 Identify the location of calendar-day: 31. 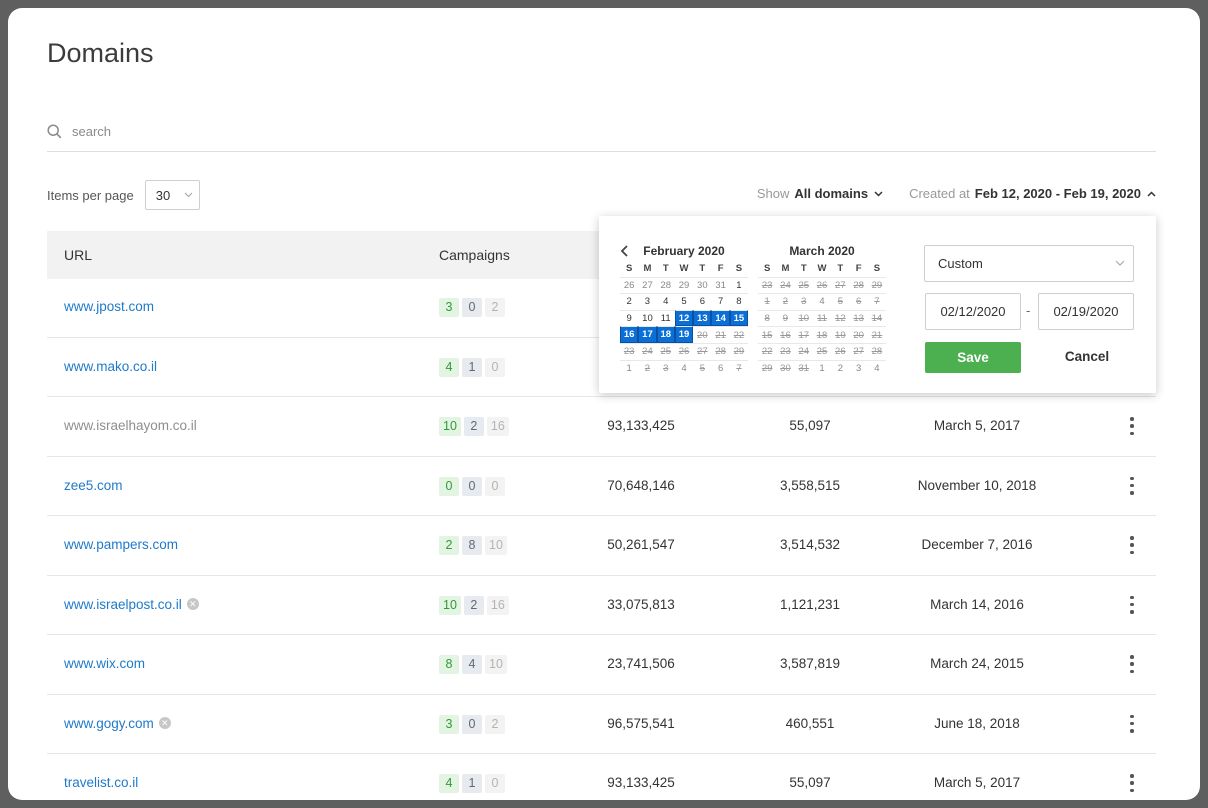
(720, 285).